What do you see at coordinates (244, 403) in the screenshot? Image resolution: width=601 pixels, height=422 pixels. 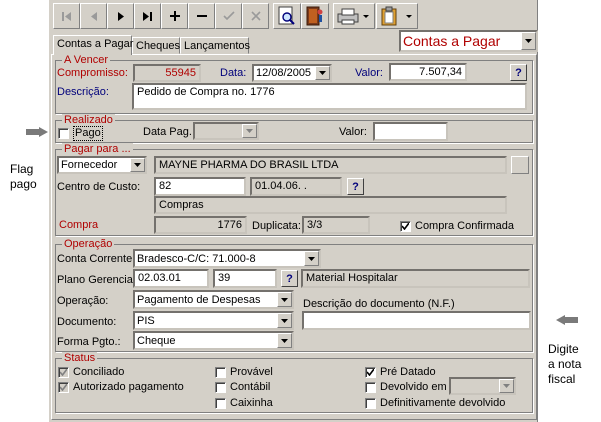 I see `caixinha-checkbox: Caixinha` at bounding box center [244, 403].